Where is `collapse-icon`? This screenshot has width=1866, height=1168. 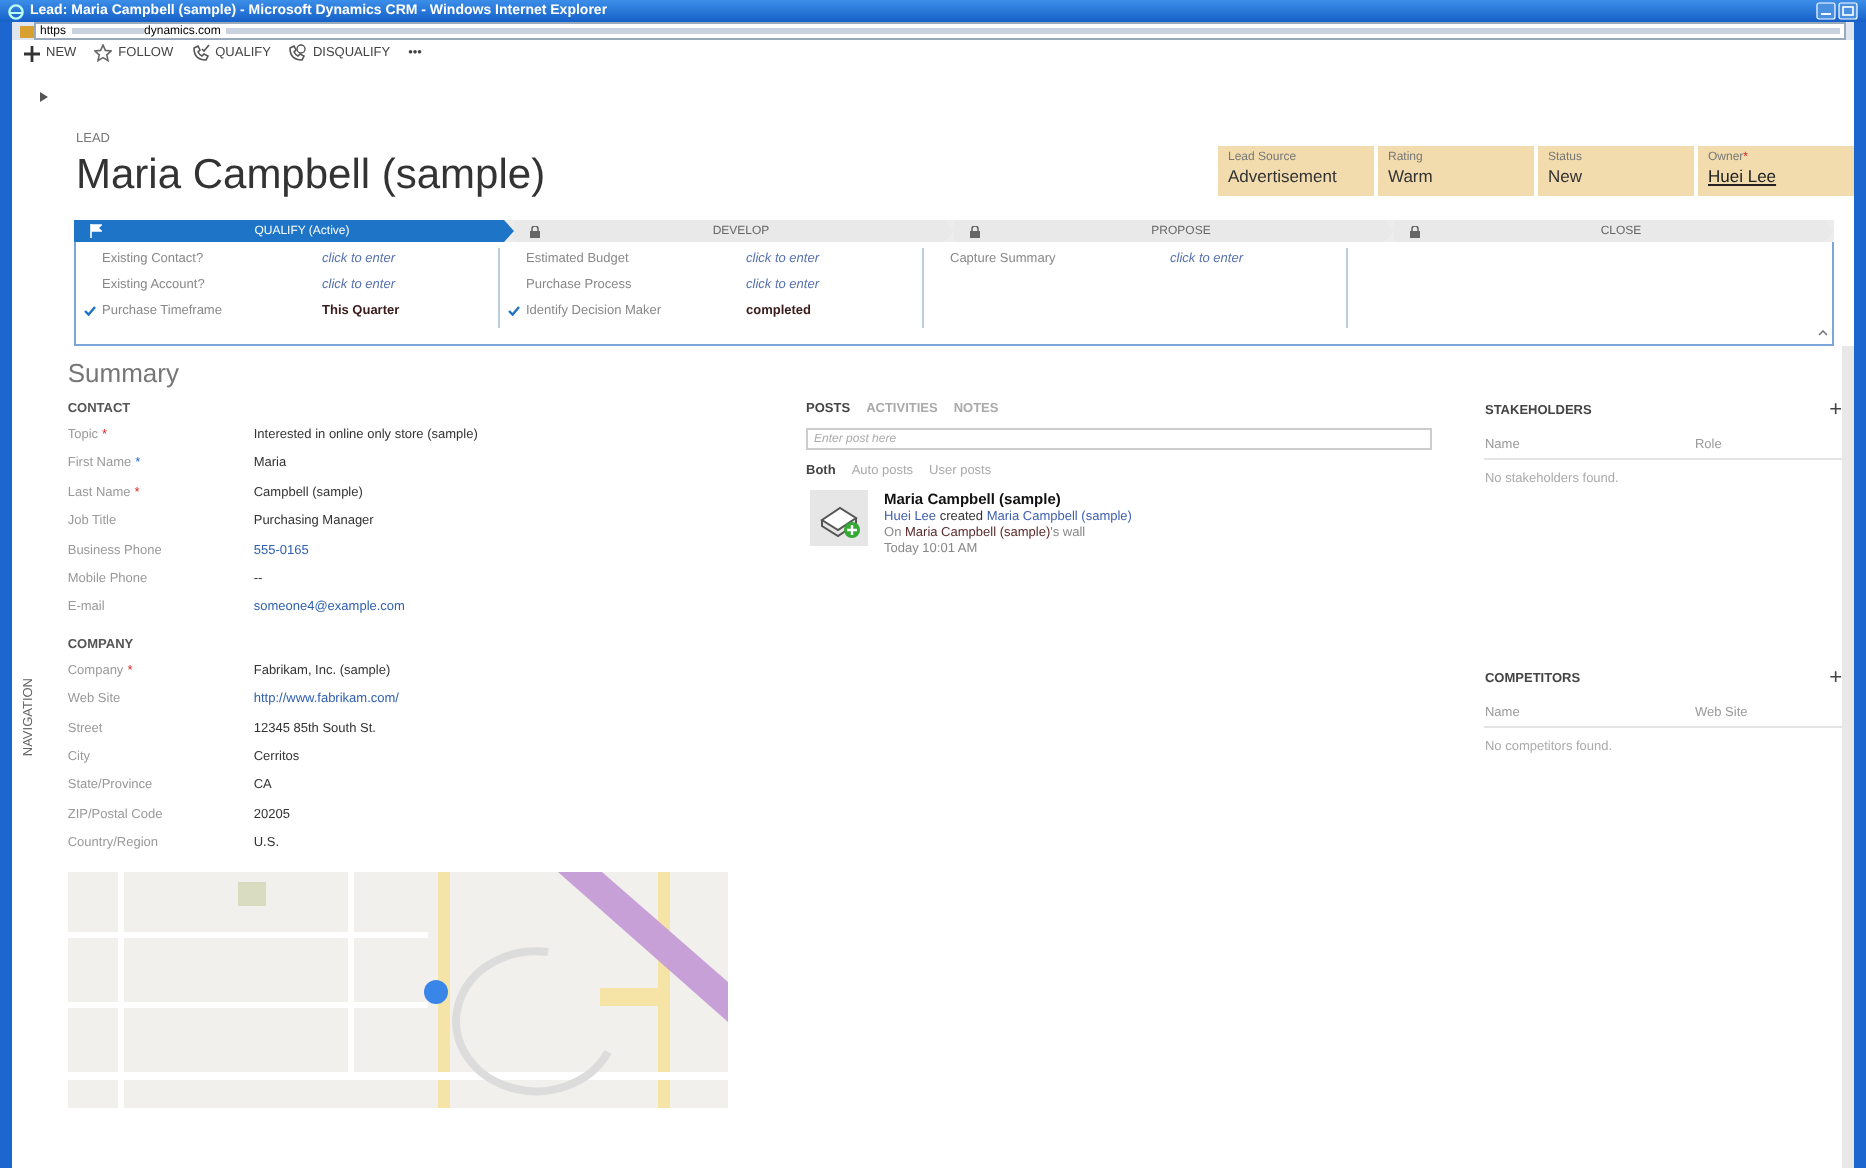 collapse-icon is located at coordinates (1823, 333).